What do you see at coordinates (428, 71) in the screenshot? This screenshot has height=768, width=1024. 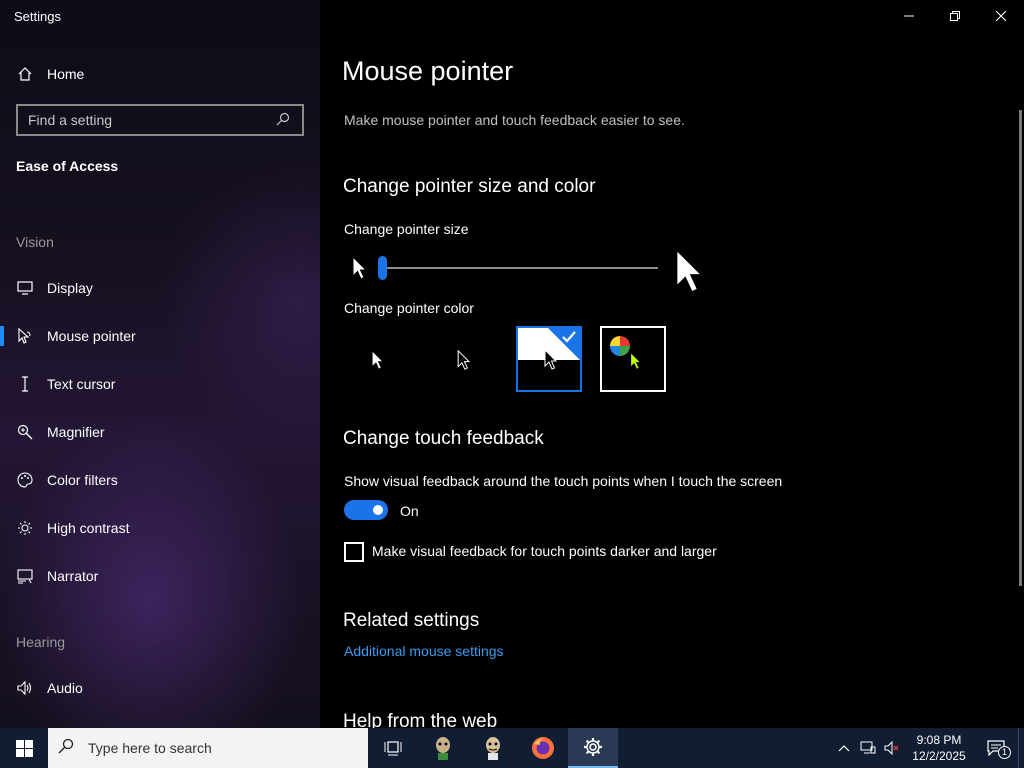 I see `page-title: Mouse pointer` at bounding box center [428, 71].